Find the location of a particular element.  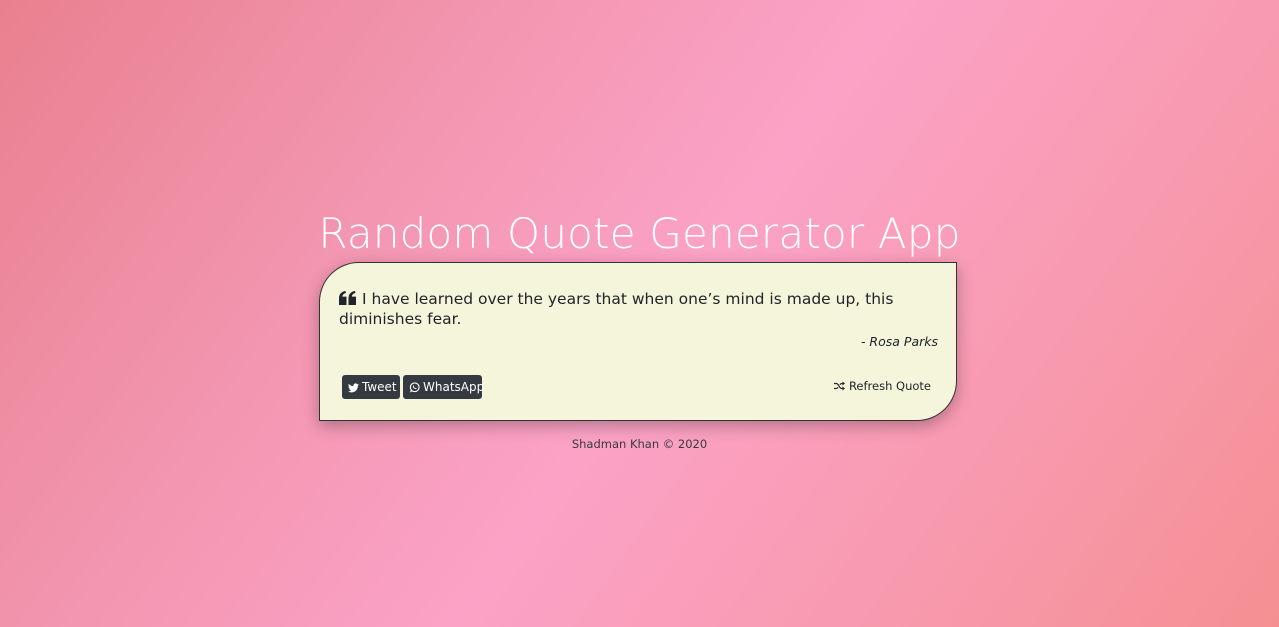

quote-author: - Rosa Parks is located at coordinates (899, 341).